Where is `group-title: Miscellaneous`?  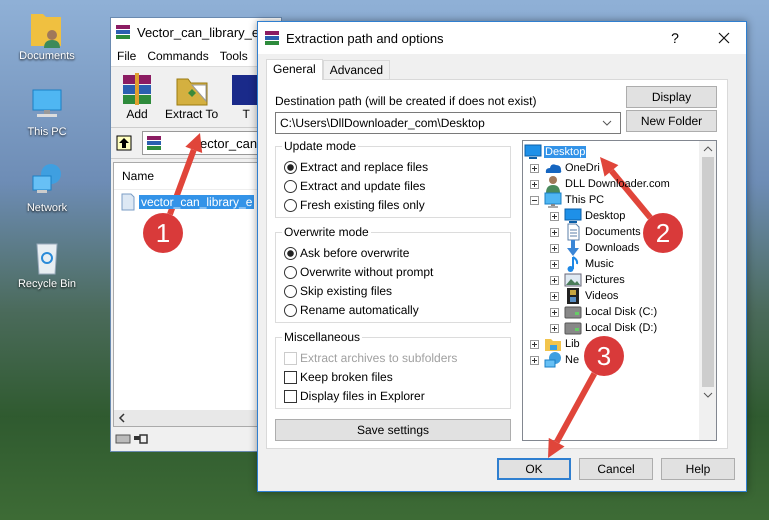 group-title: Miscellaneous is located at coordinates (322, 337).